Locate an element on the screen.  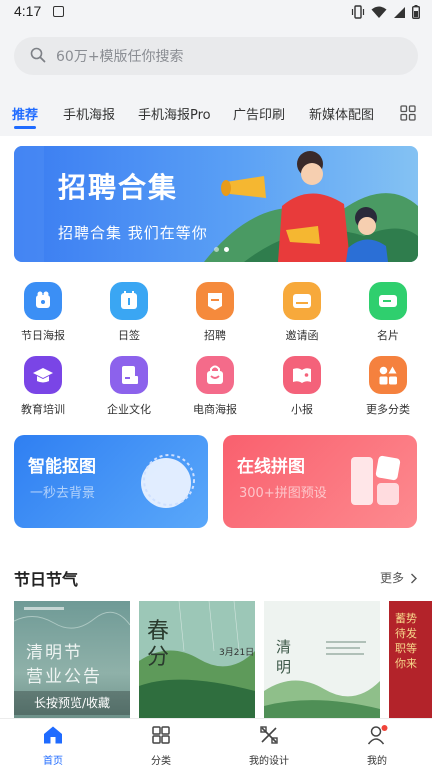
thumb-title-text: 清明节 营业公告 is located at coordinates (64, 665).